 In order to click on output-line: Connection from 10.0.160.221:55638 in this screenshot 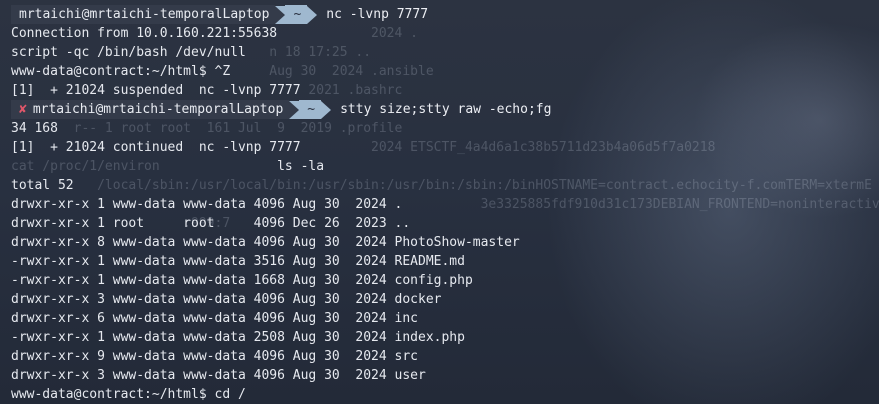, I will do `click(144, 33)`.